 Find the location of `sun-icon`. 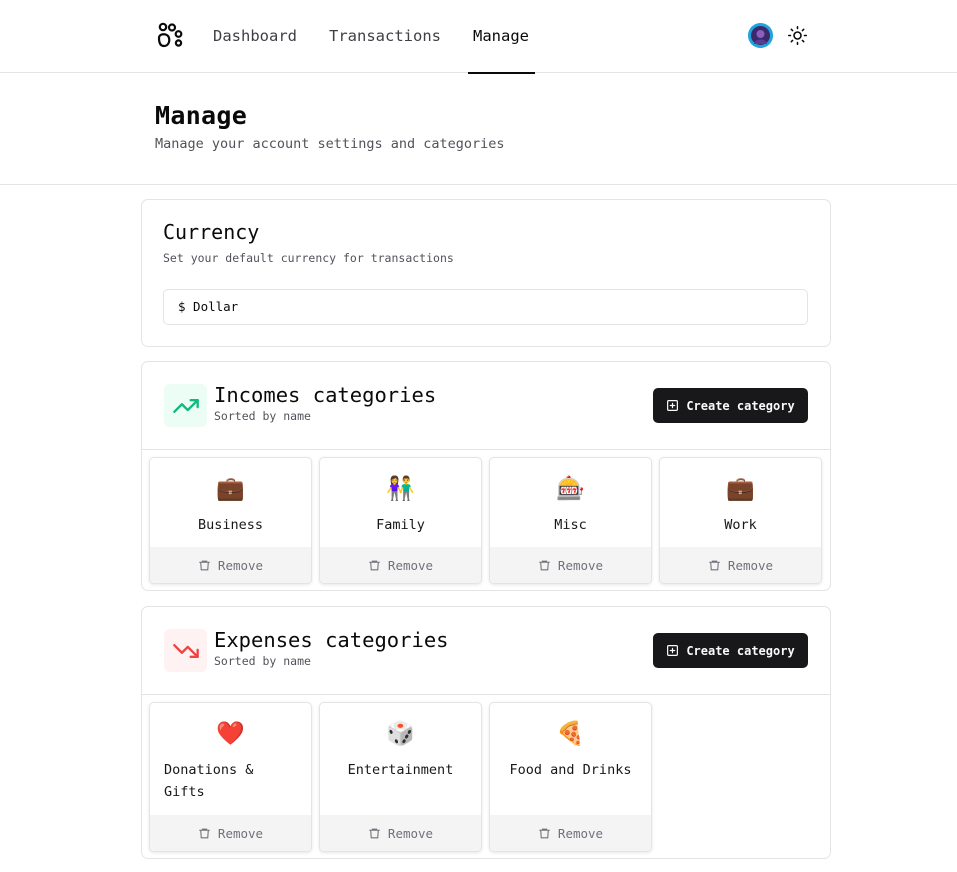

sun-icon is located at coordinates (797, 35).